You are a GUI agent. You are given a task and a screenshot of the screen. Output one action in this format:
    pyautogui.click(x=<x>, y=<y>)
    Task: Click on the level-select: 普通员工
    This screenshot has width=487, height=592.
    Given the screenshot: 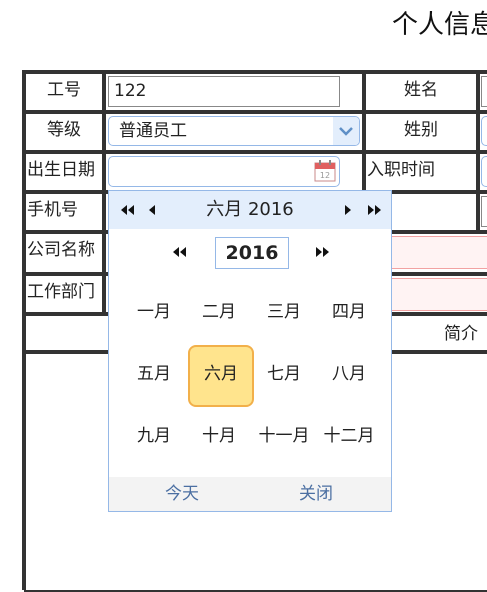 What is the action you would take?
    pyautogui.click(x=234, y=131)
    